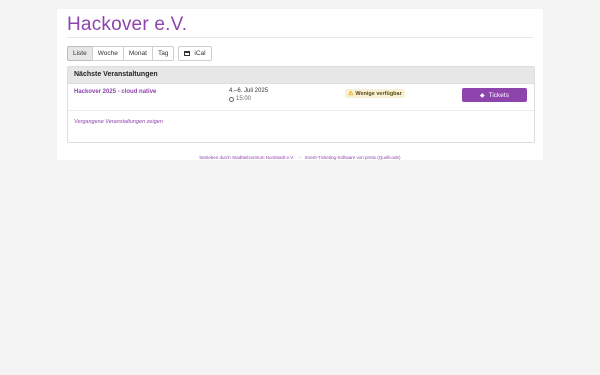 The width and height of the screenshot is (600, 375). I want to click on availability-badge: ⚠ Wenige verfügbar, so click(375, 93).